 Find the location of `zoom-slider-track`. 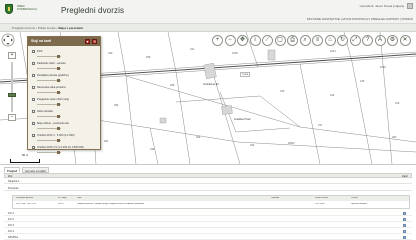

zoom-slider-track is located at coordinates (12, 87).